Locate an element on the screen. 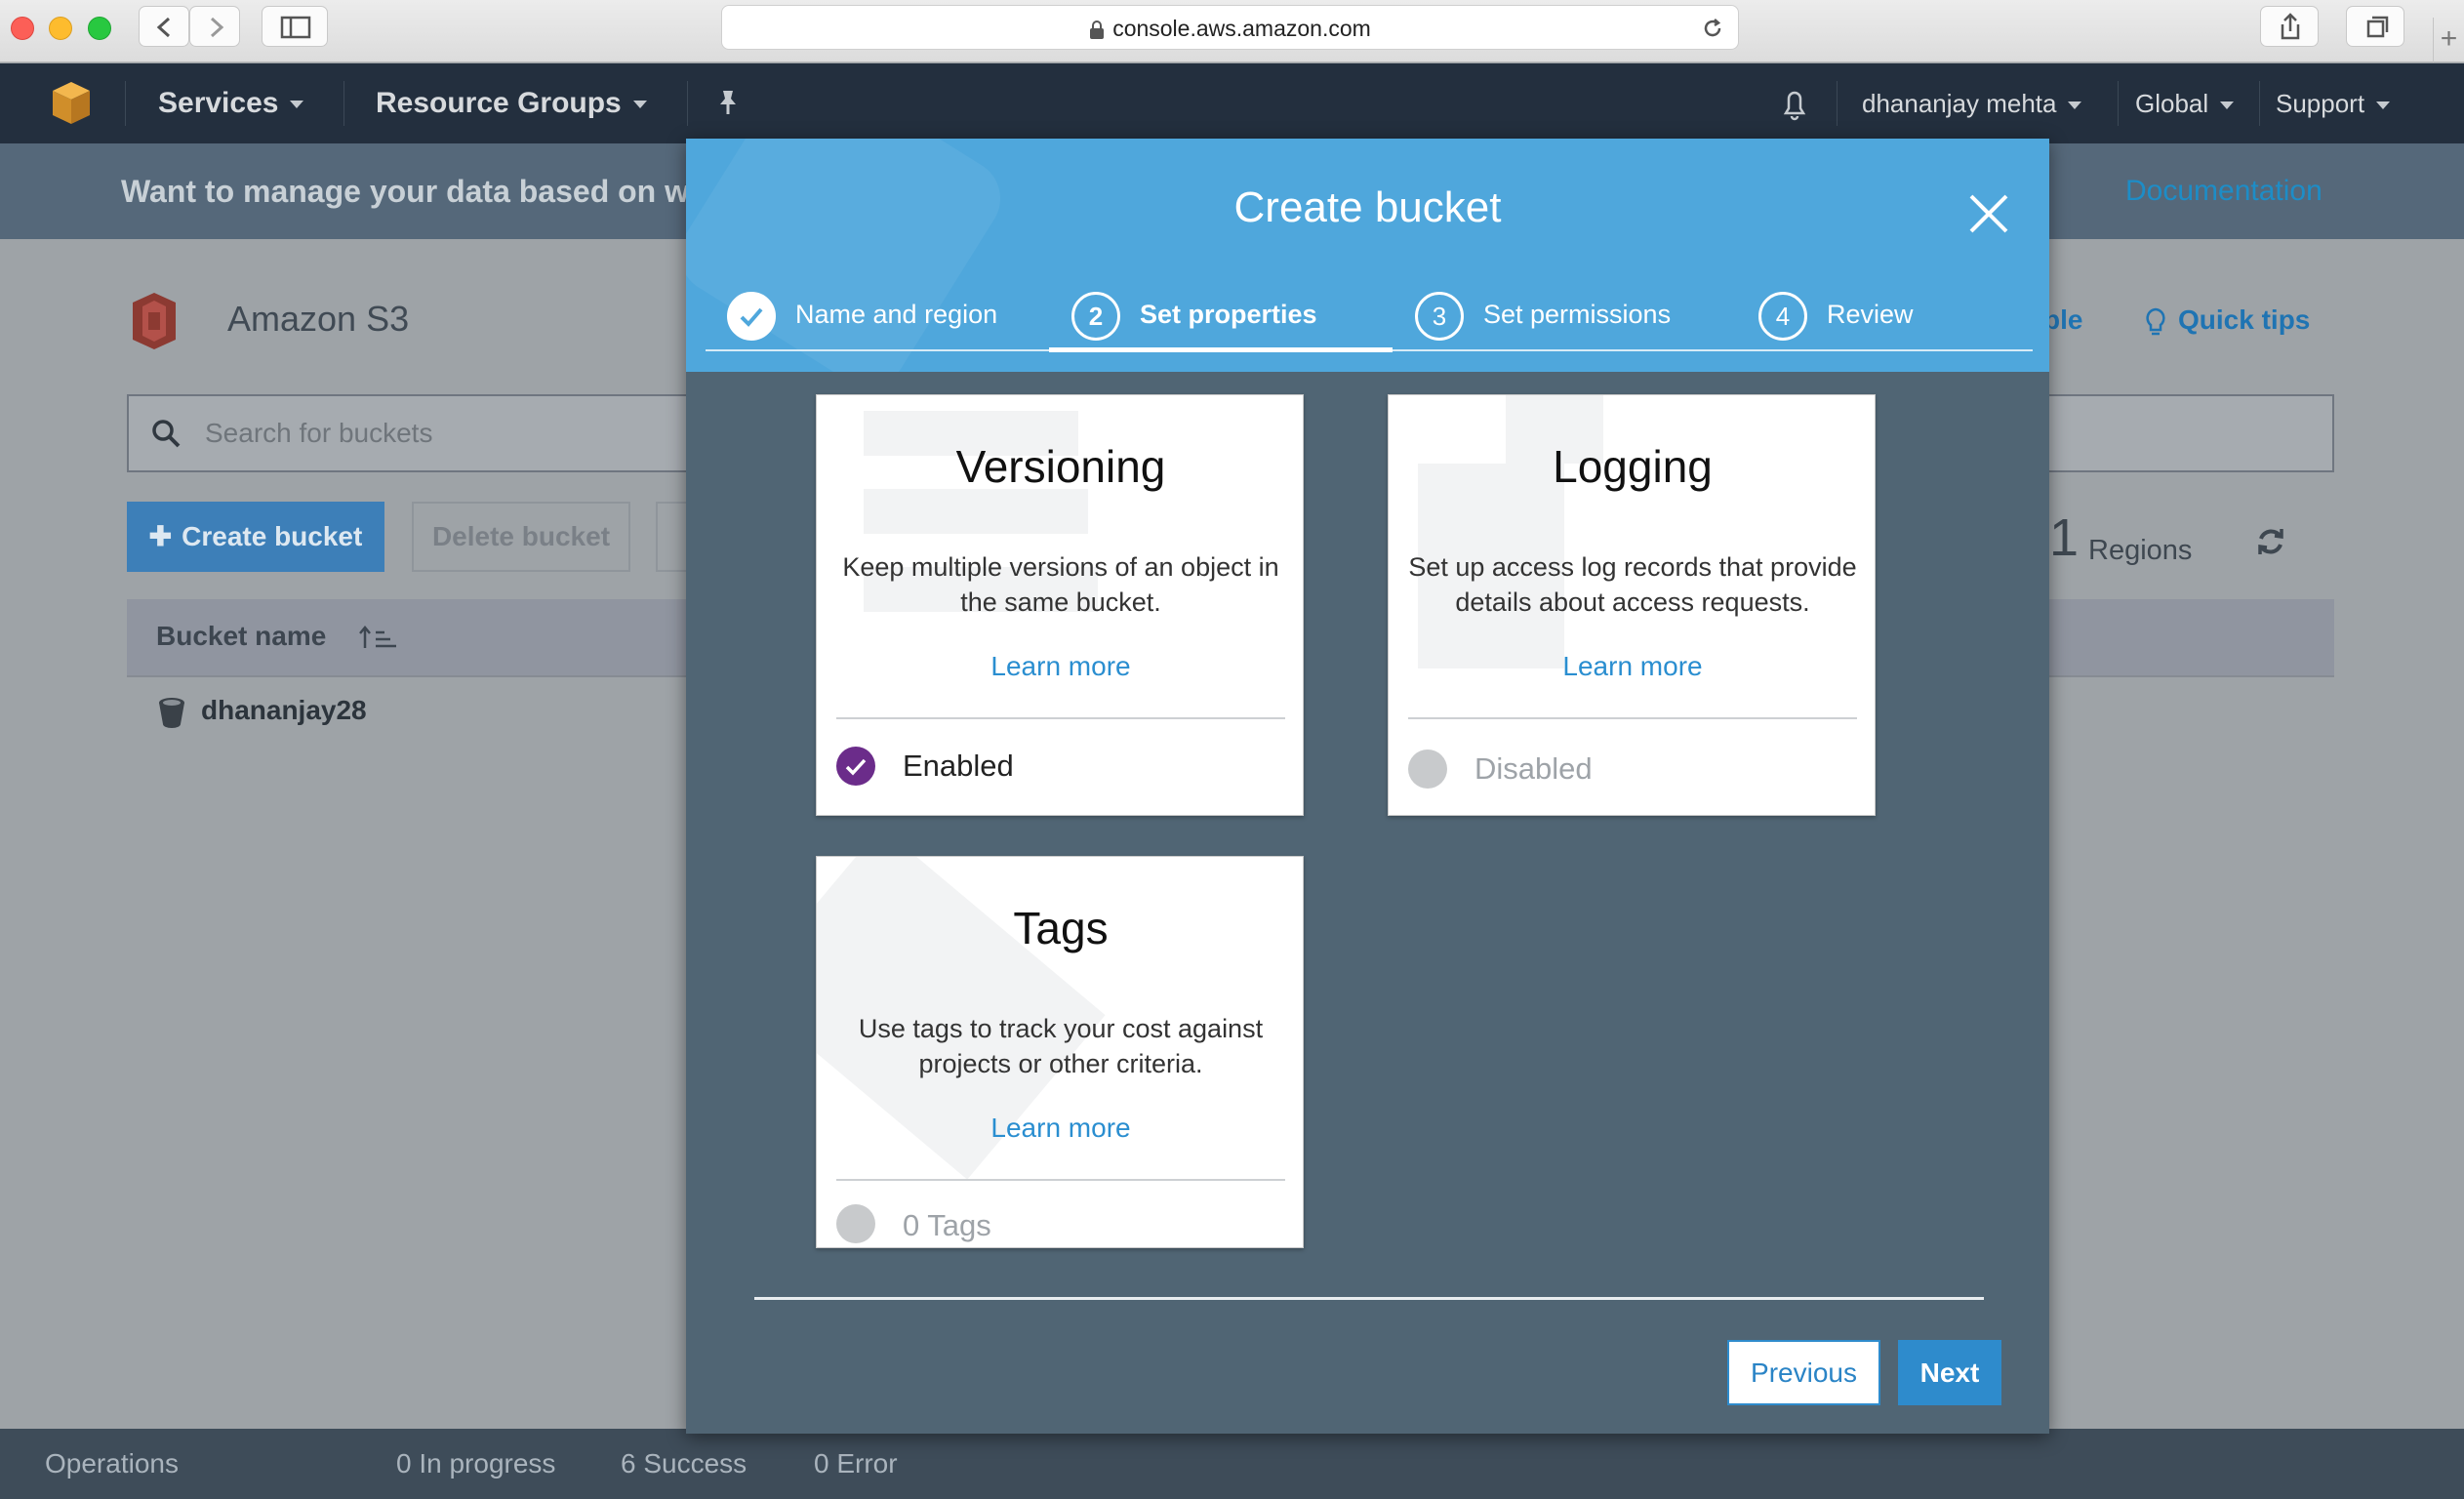 This screenshot has width=2464, height=1499. reload-icon is located at coordinates (1712, 29).